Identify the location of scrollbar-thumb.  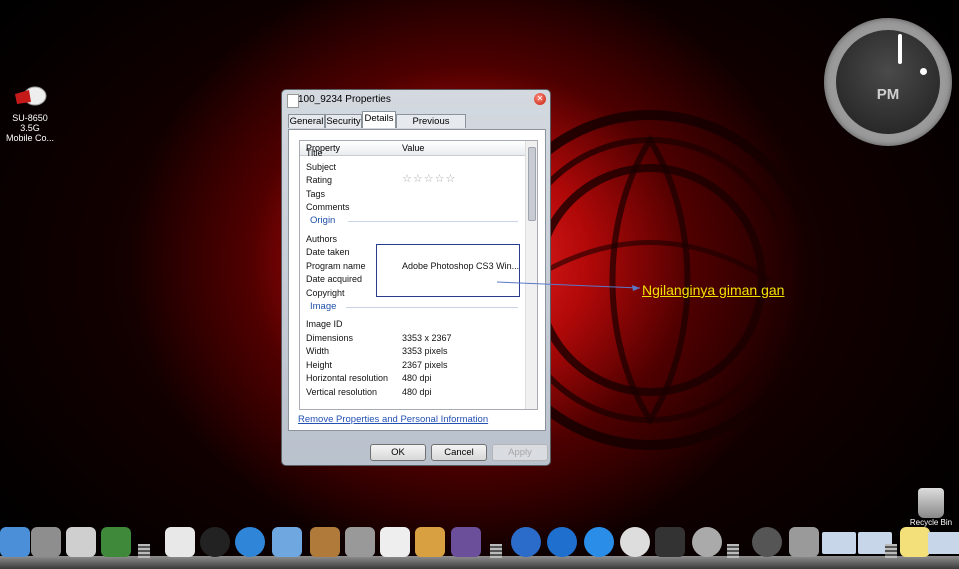
(532, 184).